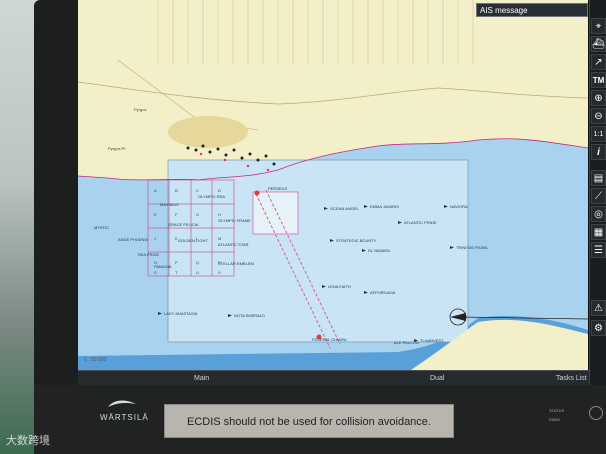 Image resolution: width=606 pixels, height=454 pixels. Describe the element at coordinates (197, 272) in the screenshot. I see `grid-letter: U` at that location.